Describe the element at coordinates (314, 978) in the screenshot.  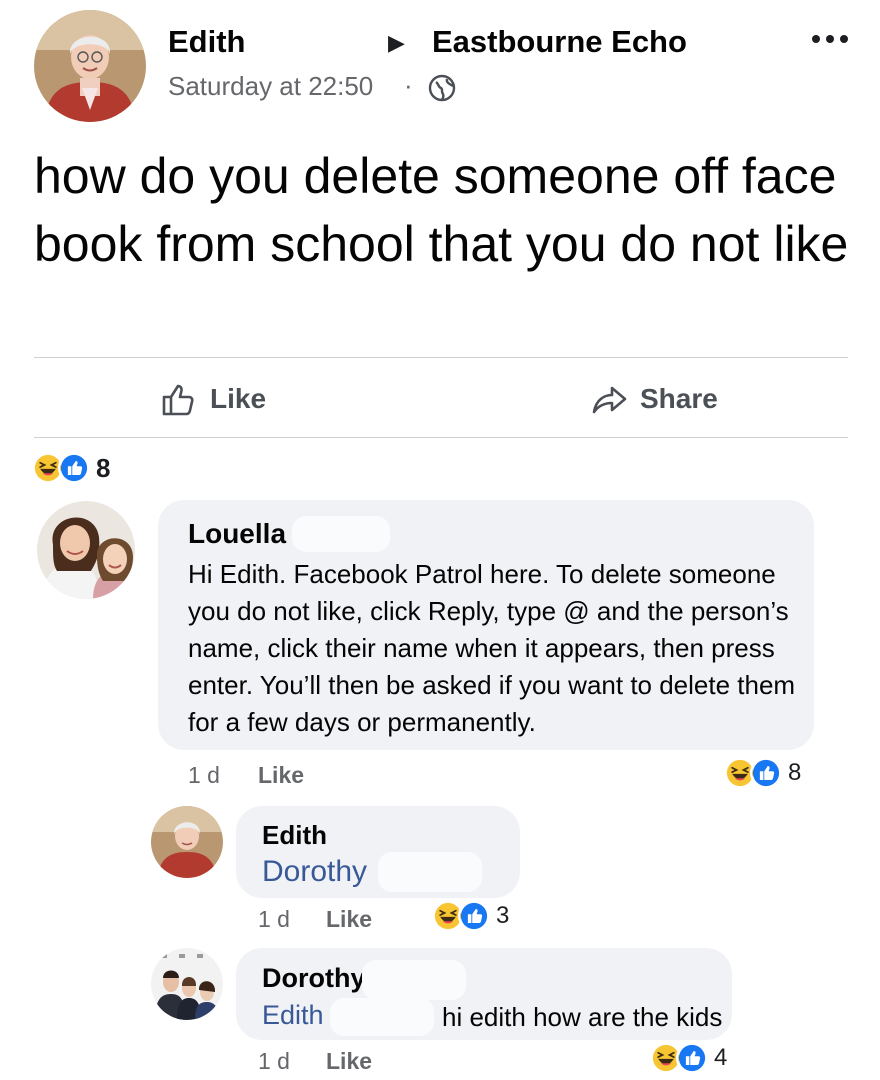
I see `reply-author-name: Dorothy` at that location.